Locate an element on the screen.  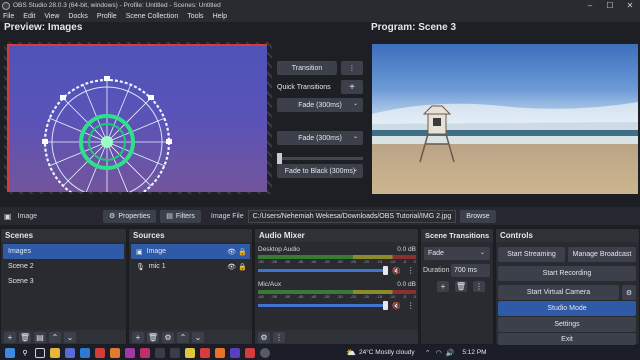
close-button: ✕ is located at coordinates (630, 5).